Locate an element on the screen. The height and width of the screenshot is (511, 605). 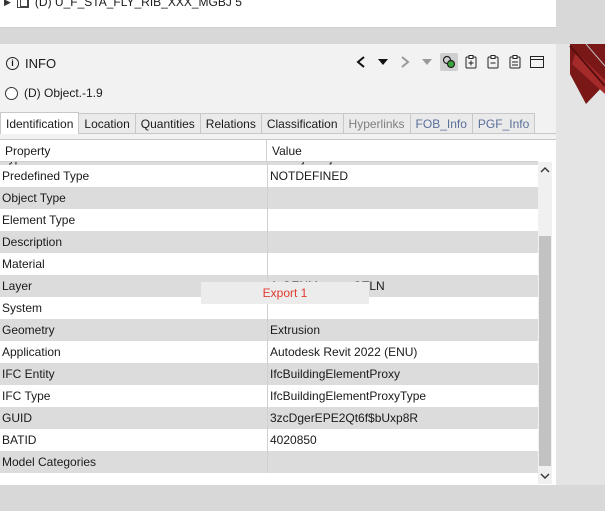
forward-chevron-icon is located at coordinates (405, 62).